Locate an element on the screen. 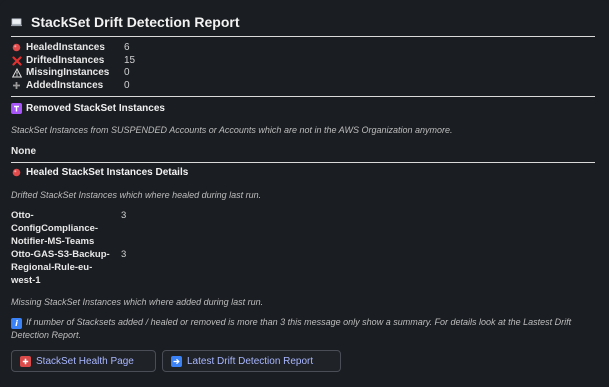  removed-heading: Removed StackSet Instances is located at coordinates (88, 108).